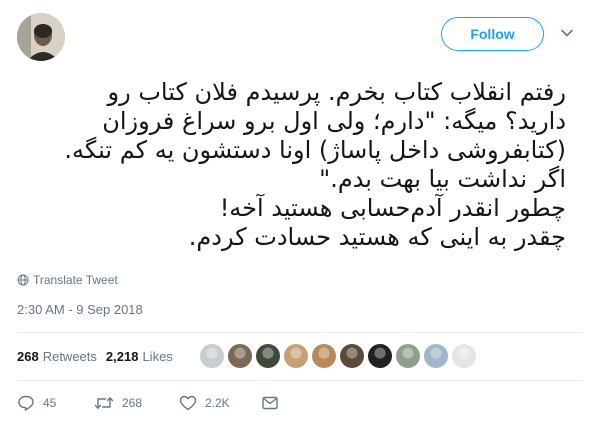 The image size is (599, 422). I want to click on reply-button: 45, so click(55, 403).